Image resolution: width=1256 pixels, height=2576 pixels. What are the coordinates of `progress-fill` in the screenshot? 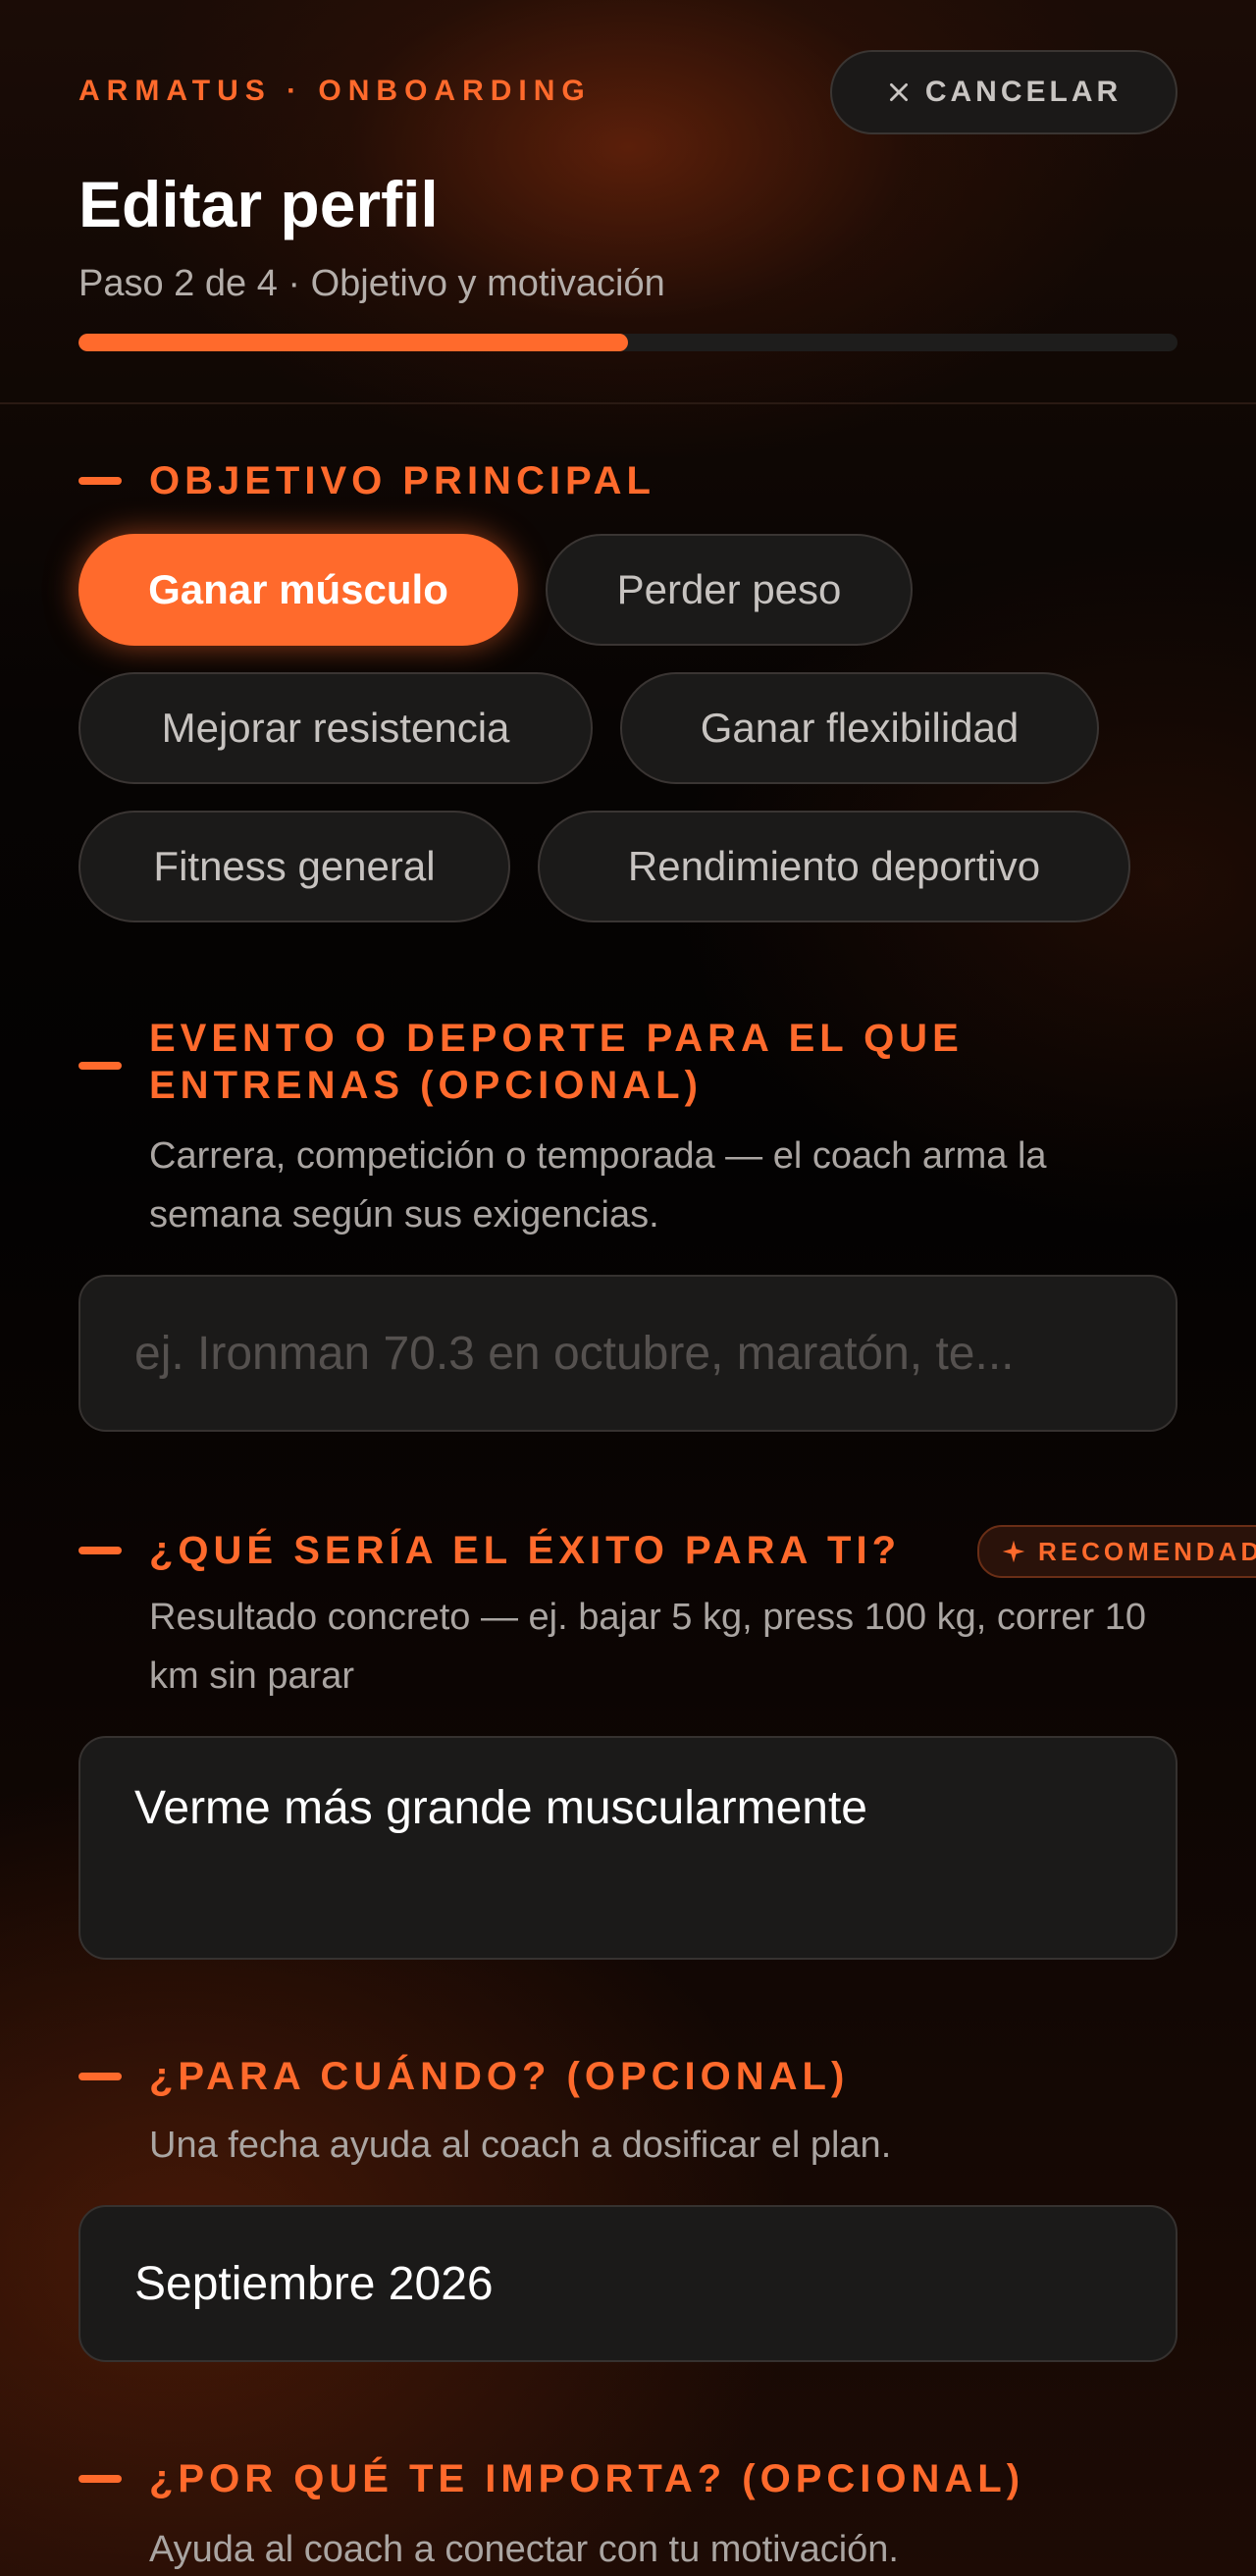 It's located at (353, 342).